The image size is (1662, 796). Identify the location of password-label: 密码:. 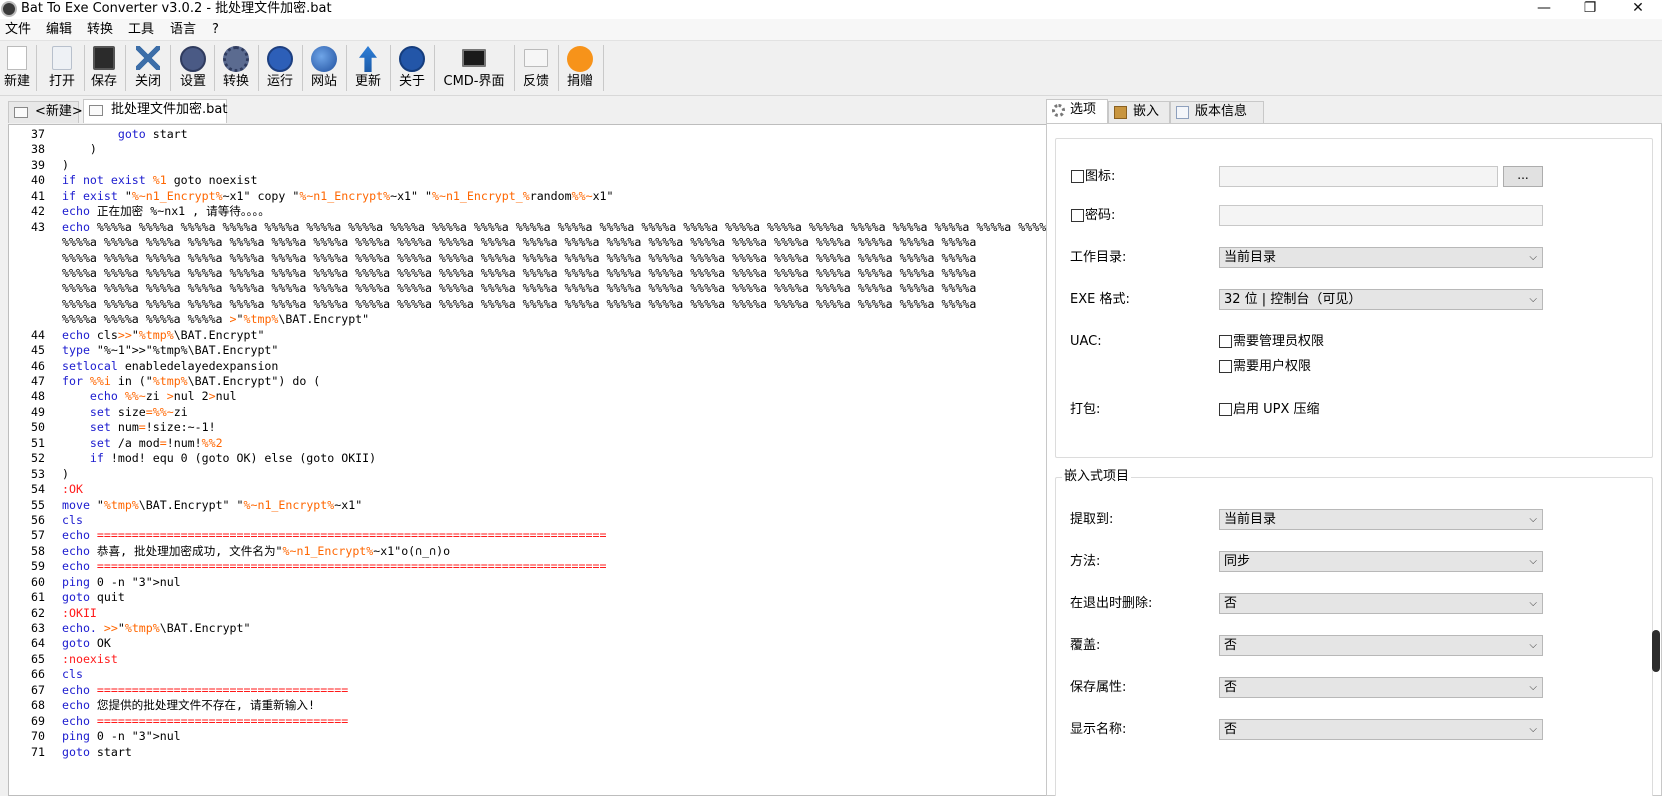
(1100, 215).